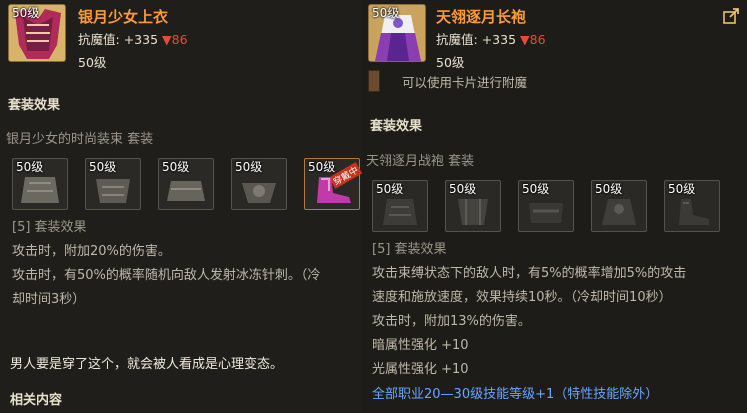  I want to click on right-effect-line: 攻击束缚状态下的敌人时，有5%的概率增加5%的攻击, so click(529, 273).